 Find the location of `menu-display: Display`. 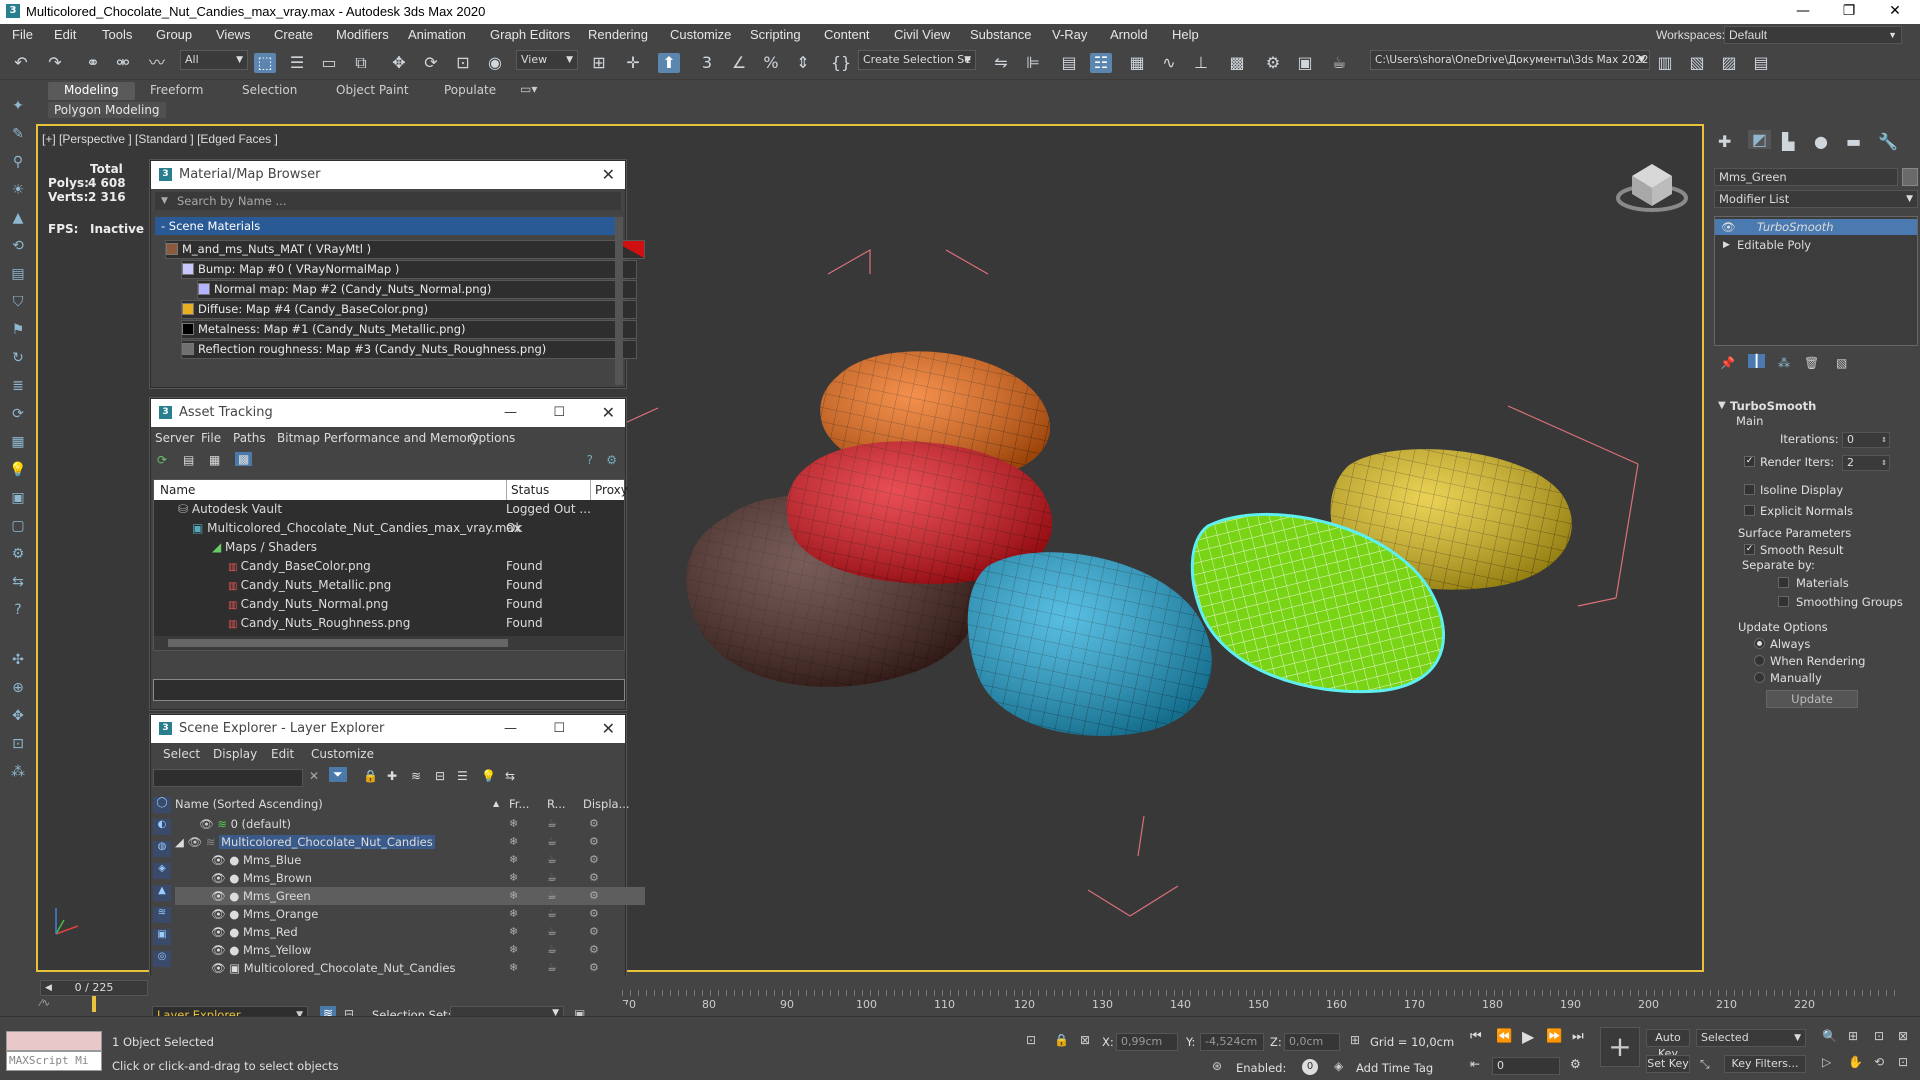

menu-display: Display is located at coordinates (235, 754).